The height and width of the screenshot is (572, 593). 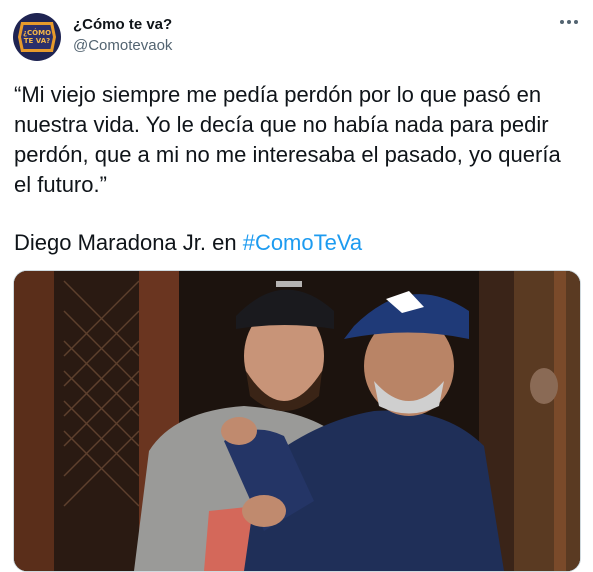 I want to click on hashtag-link: #ComoTeVa, so click(x=302, y=242).